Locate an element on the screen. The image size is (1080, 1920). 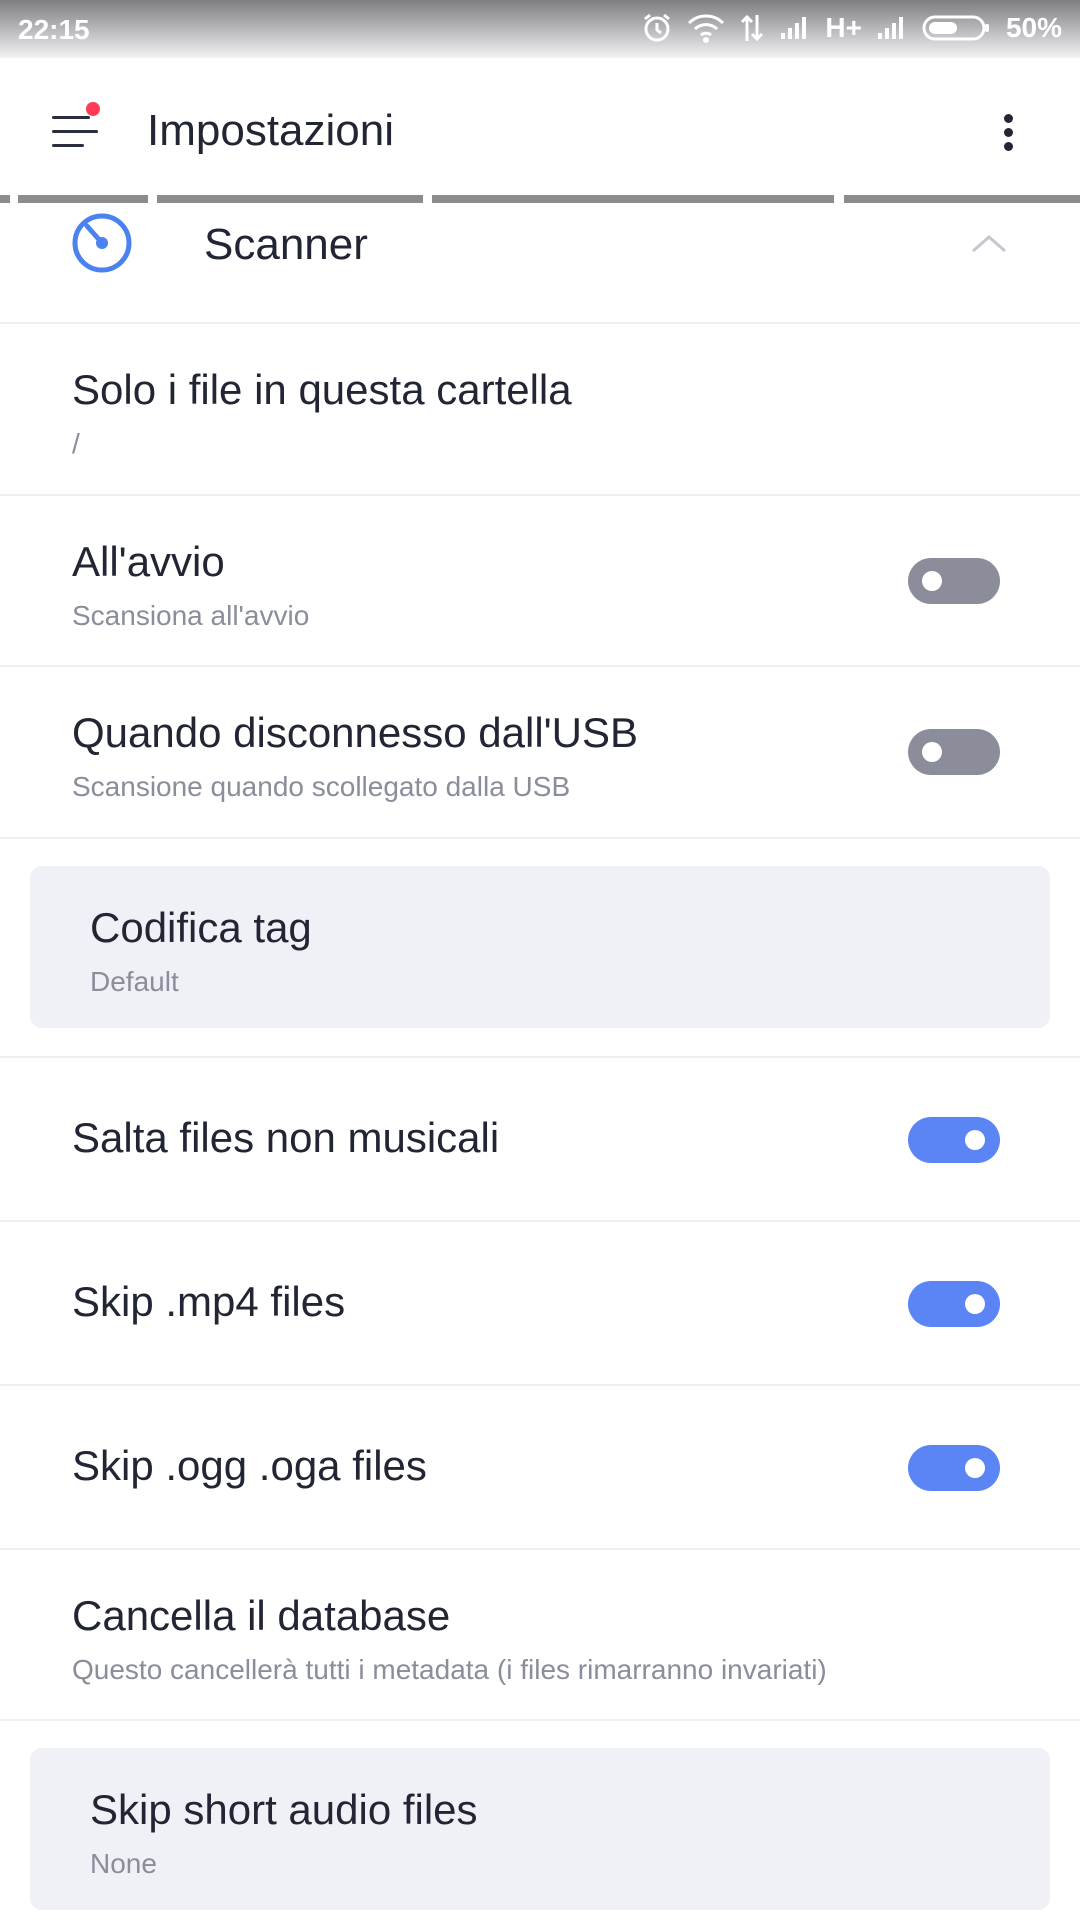
pref-tag-encoding: Codifica tag Default is located at coordinates (540, 947).